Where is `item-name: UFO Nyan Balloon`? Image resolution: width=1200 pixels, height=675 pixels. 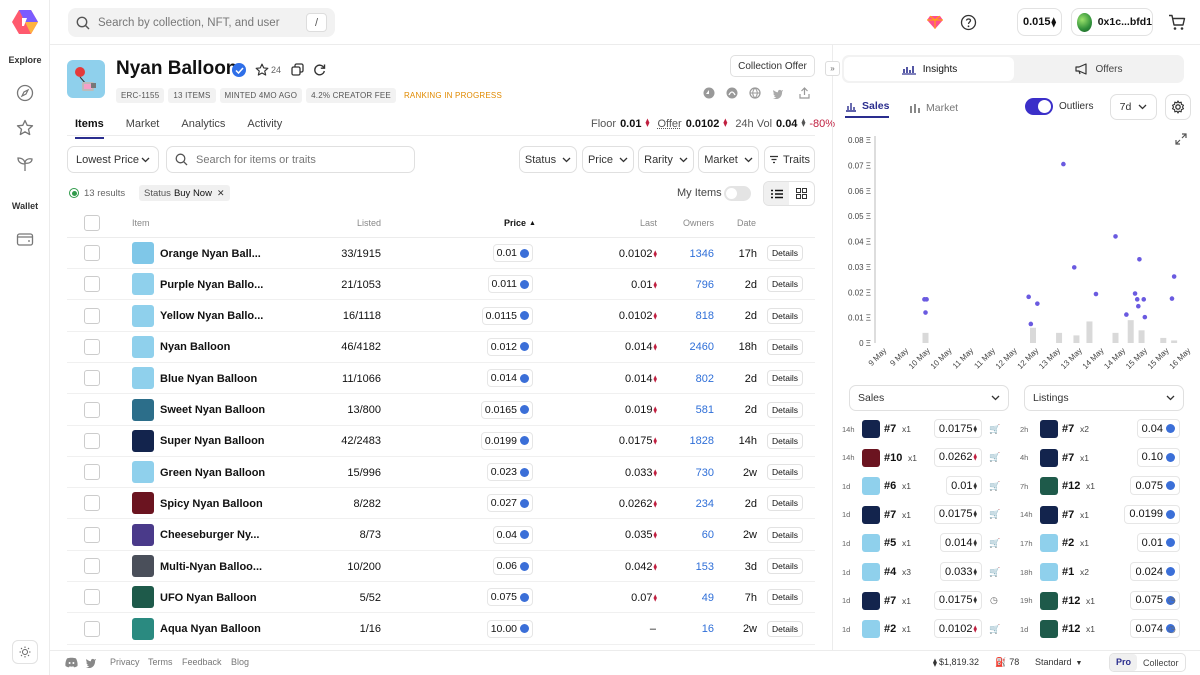
item-name: UFO Nyan Balloon is located at coordinates (208, 597).